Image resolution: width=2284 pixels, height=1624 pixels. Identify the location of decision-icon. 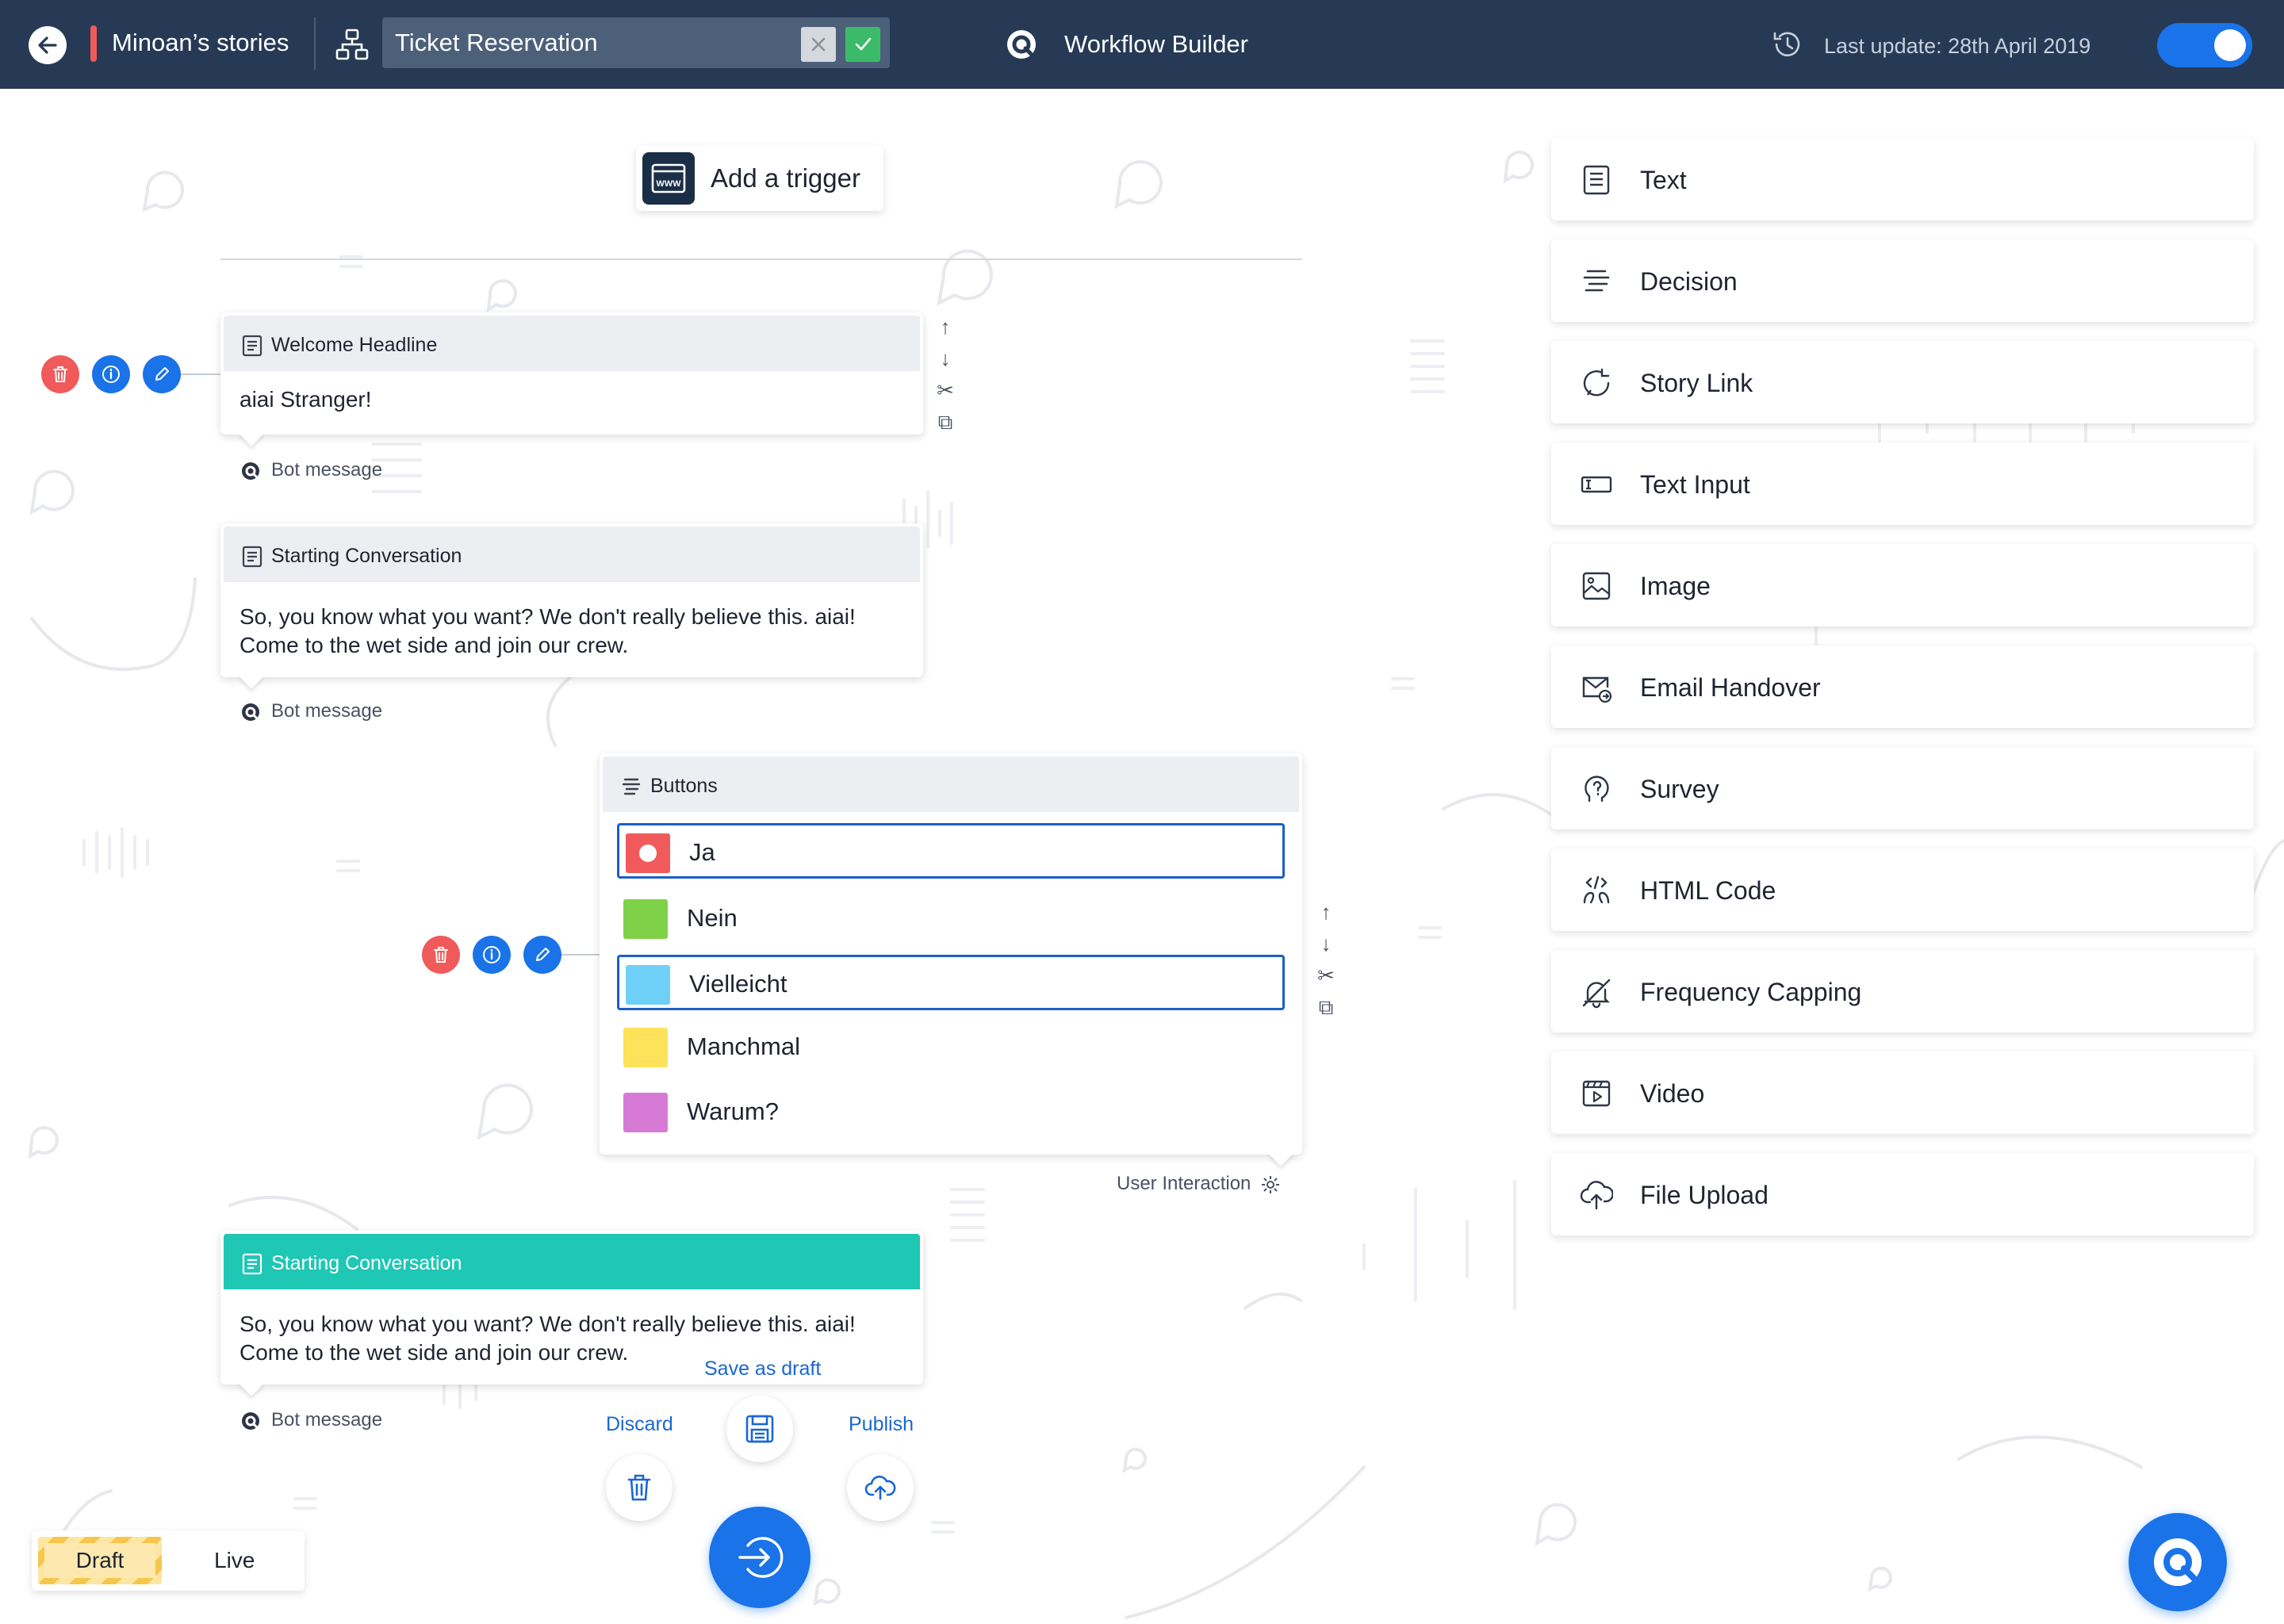
(631, 786).